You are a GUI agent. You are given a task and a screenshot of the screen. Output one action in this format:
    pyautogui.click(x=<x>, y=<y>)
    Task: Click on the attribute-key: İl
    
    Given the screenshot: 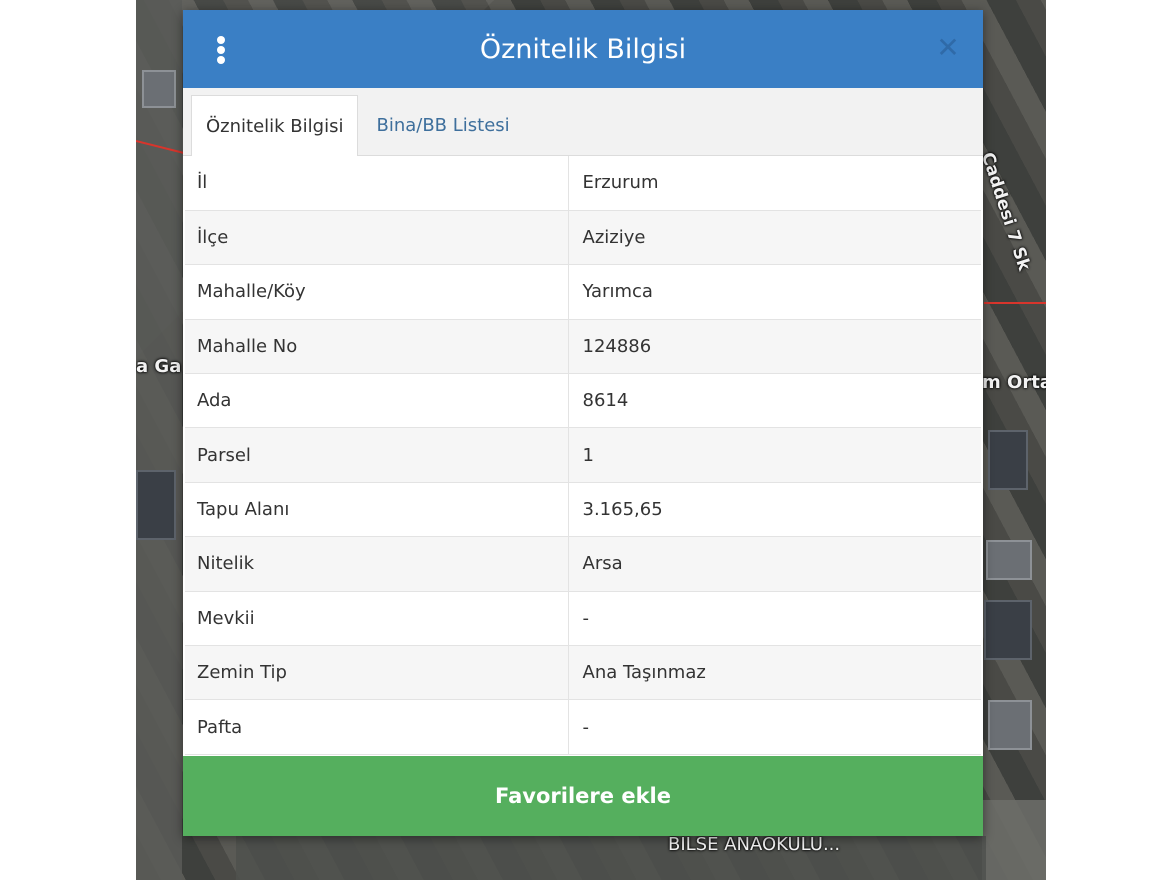 What is the action you would take?
    pyautogui.click(x=377, y=183)
    